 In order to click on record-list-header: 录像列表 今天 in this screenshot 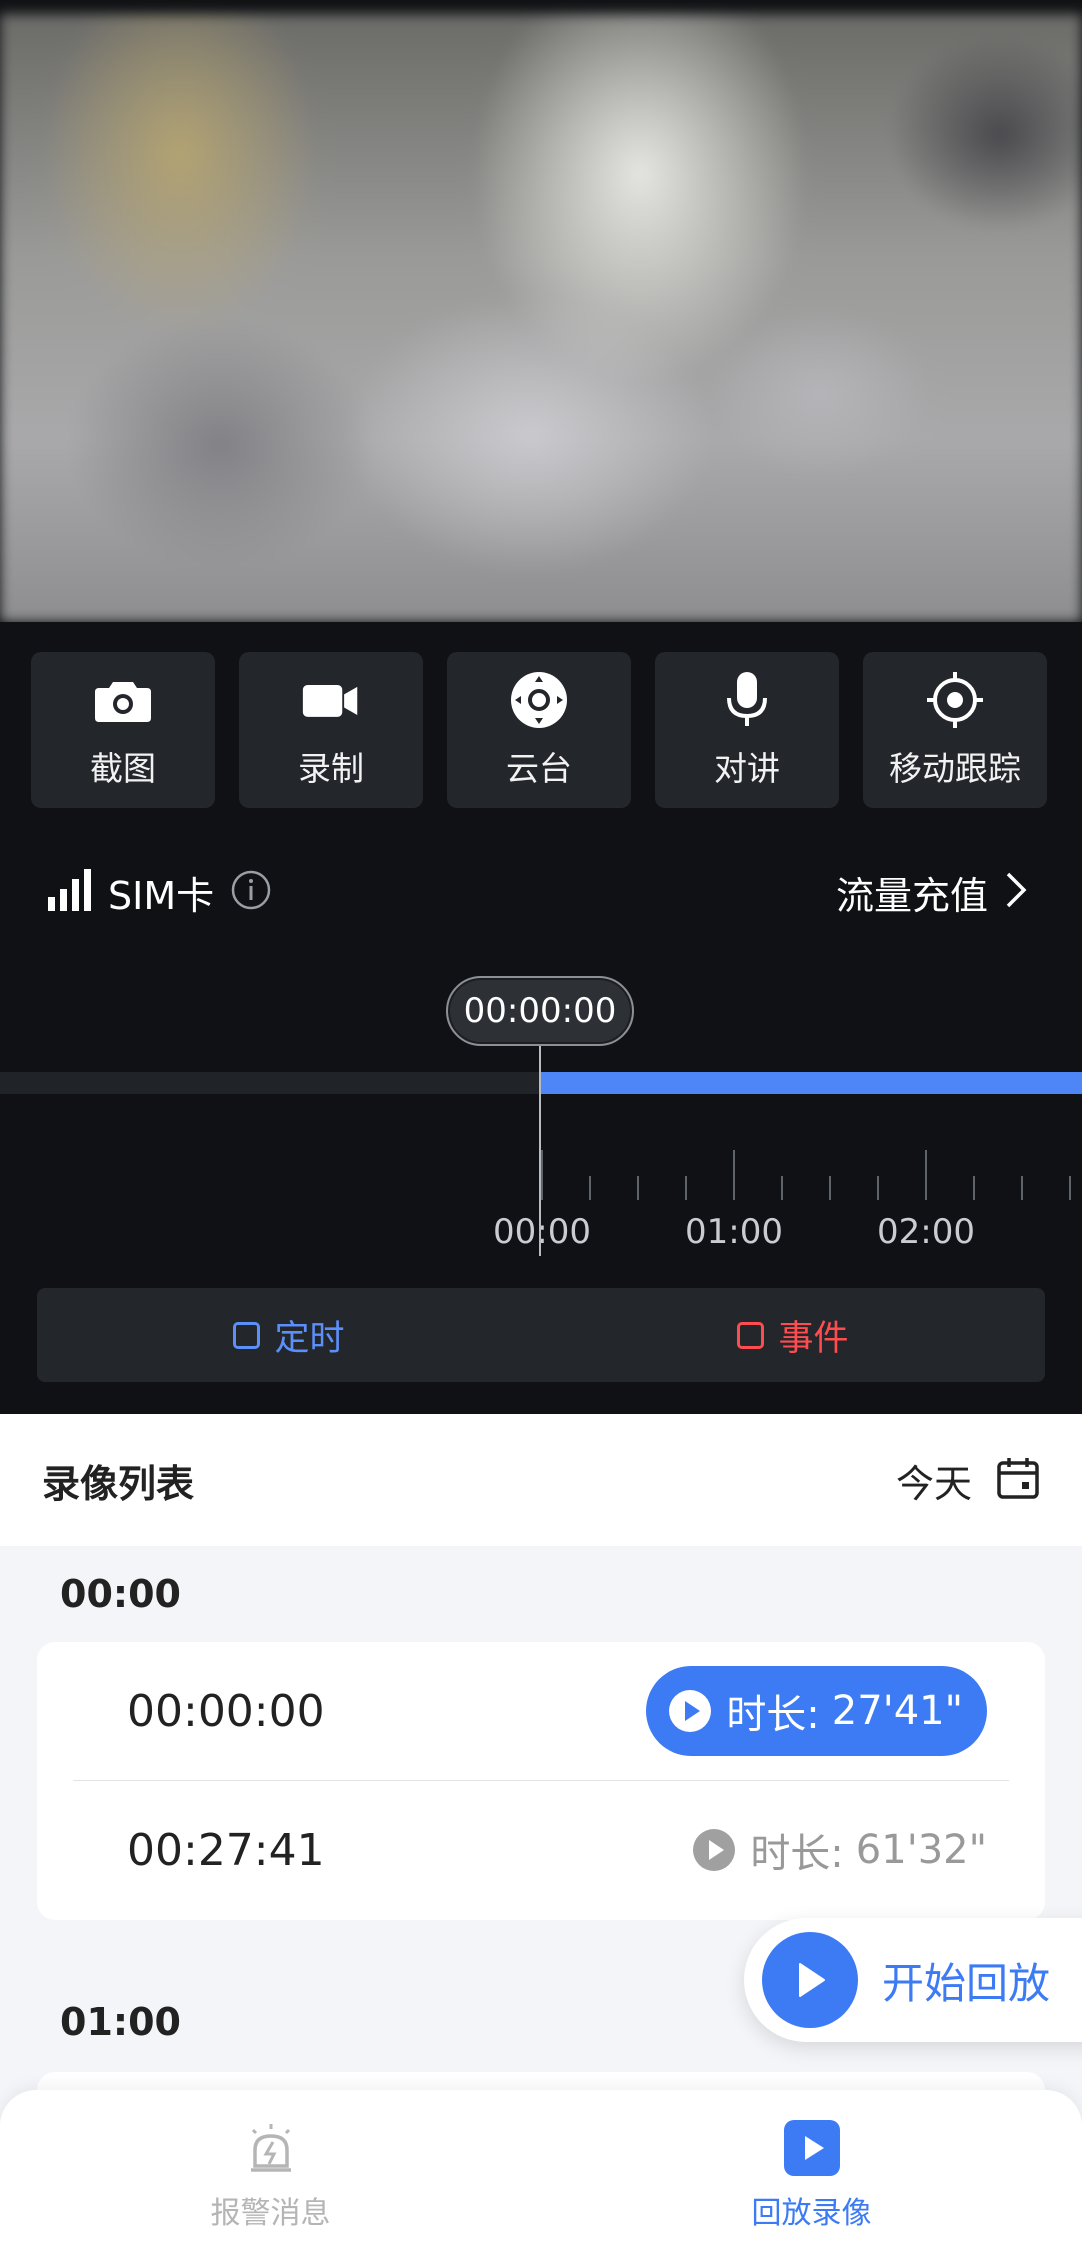, I will do `click(541, 1480)`.